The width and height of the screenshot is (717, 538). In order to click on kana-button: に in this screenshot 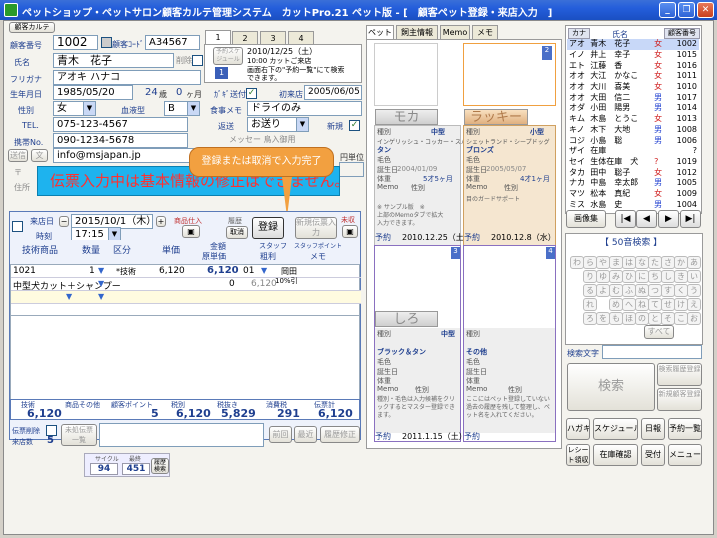, I will do `click(642, 276)`.